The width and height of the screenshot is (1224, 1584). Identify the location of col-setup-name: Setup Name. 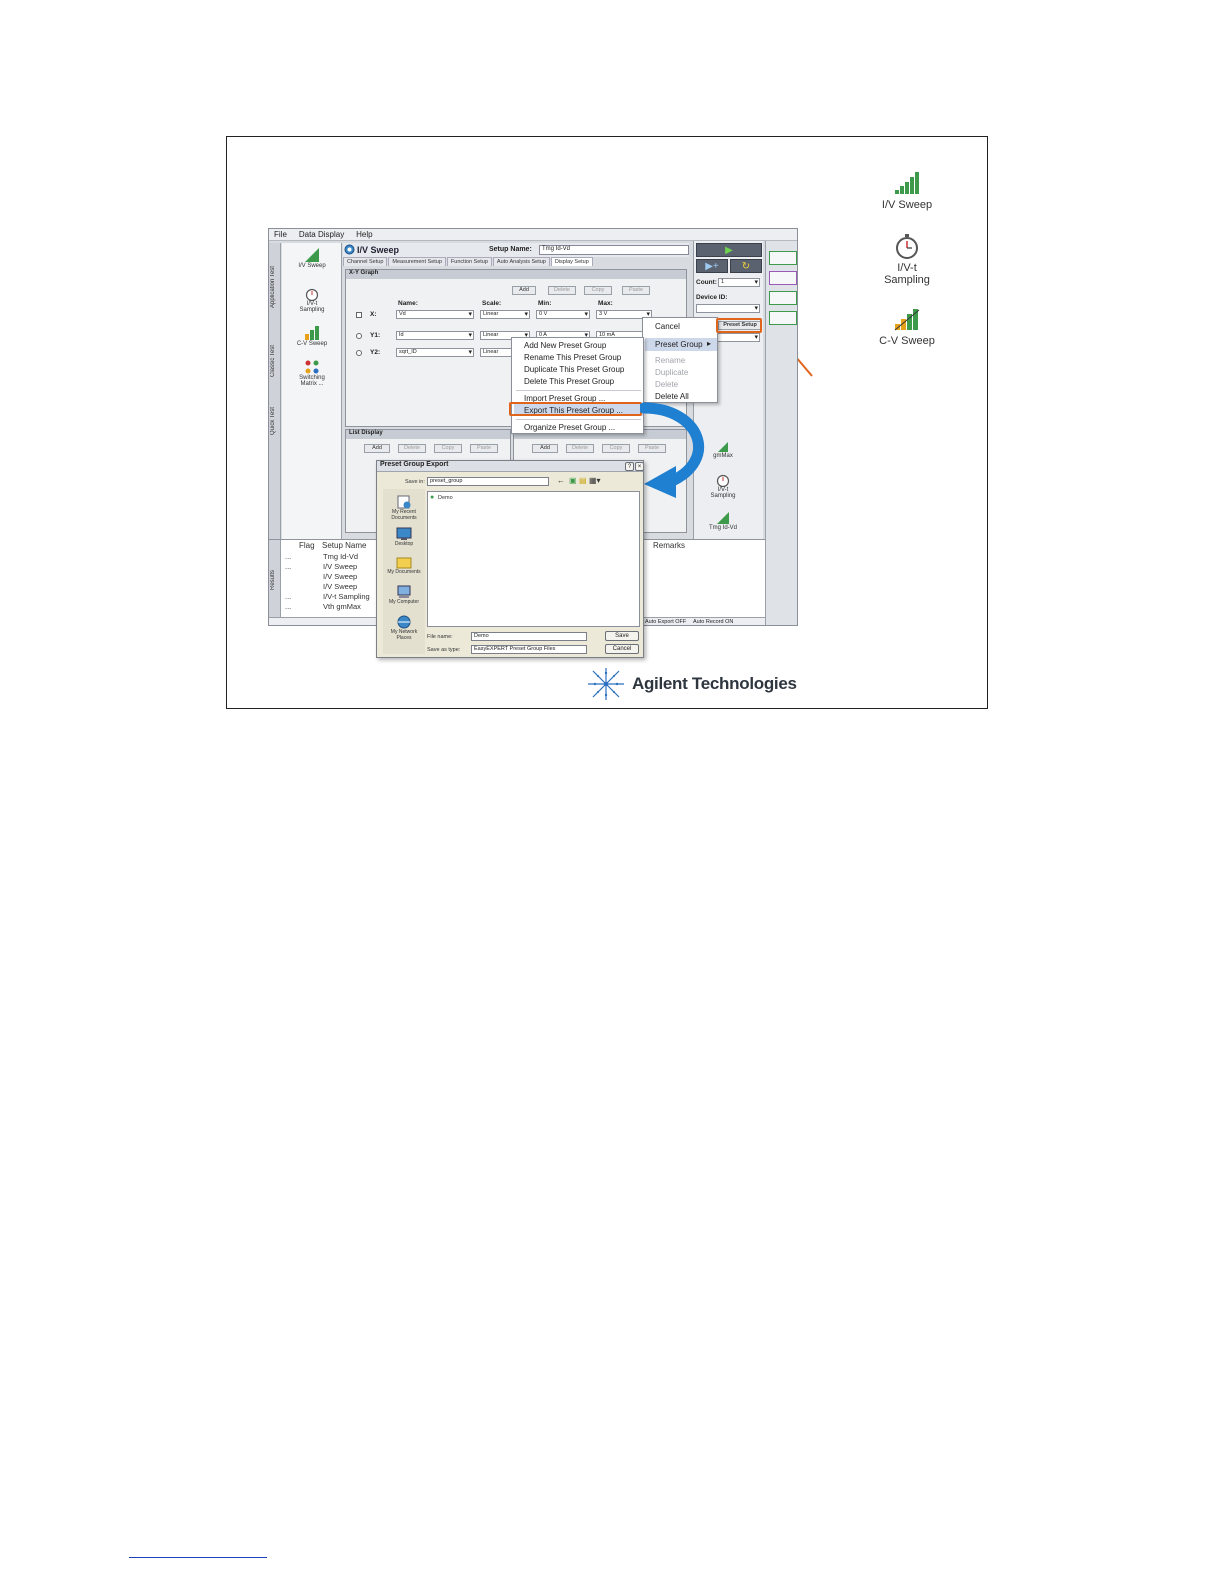
(344, 545).